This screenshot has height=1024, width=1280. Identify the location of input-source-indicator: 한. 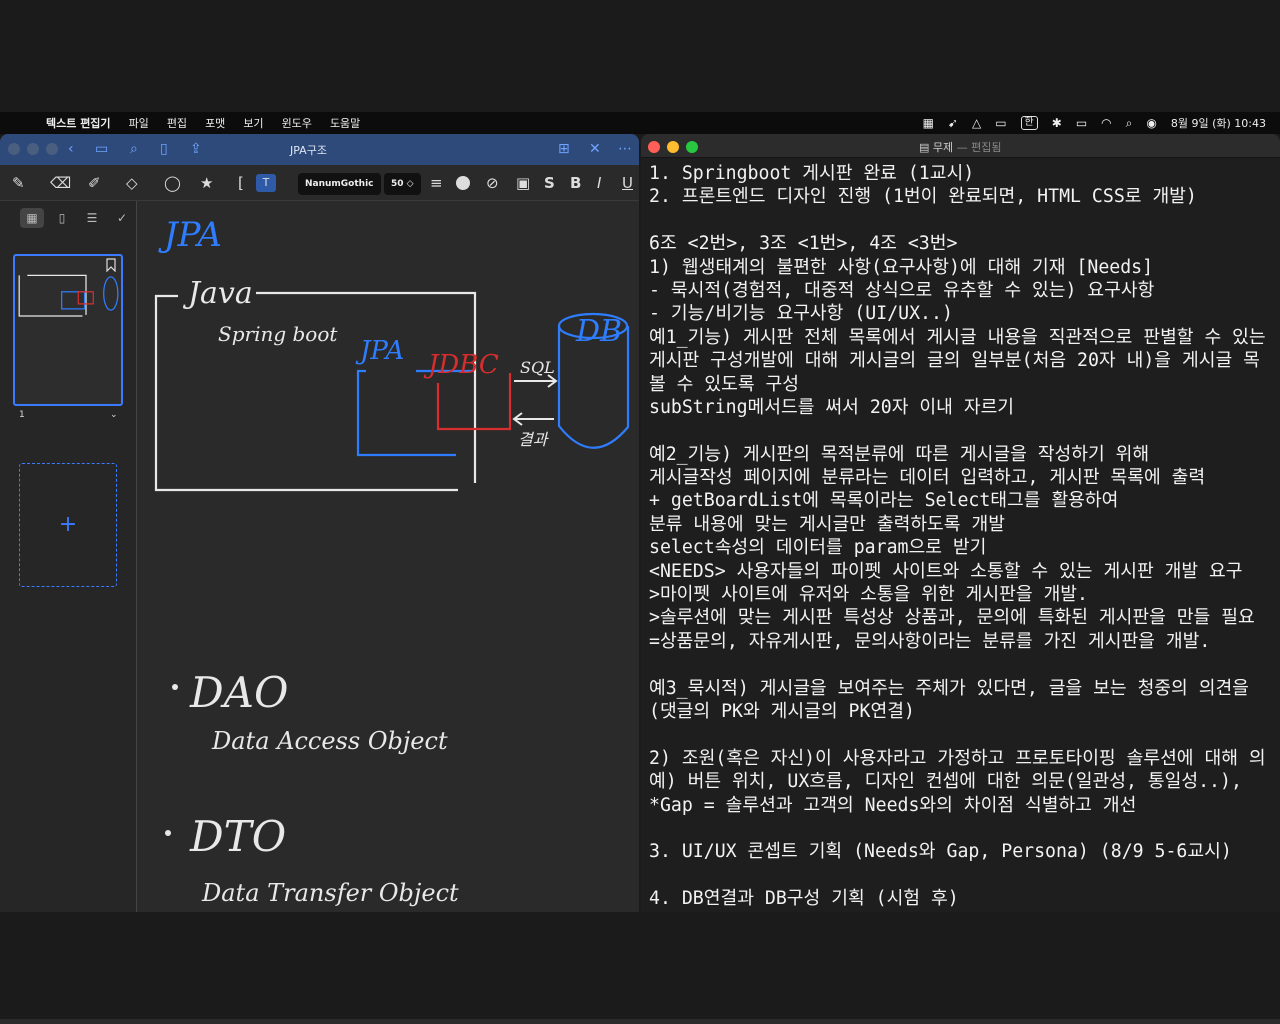
(1029, 123).